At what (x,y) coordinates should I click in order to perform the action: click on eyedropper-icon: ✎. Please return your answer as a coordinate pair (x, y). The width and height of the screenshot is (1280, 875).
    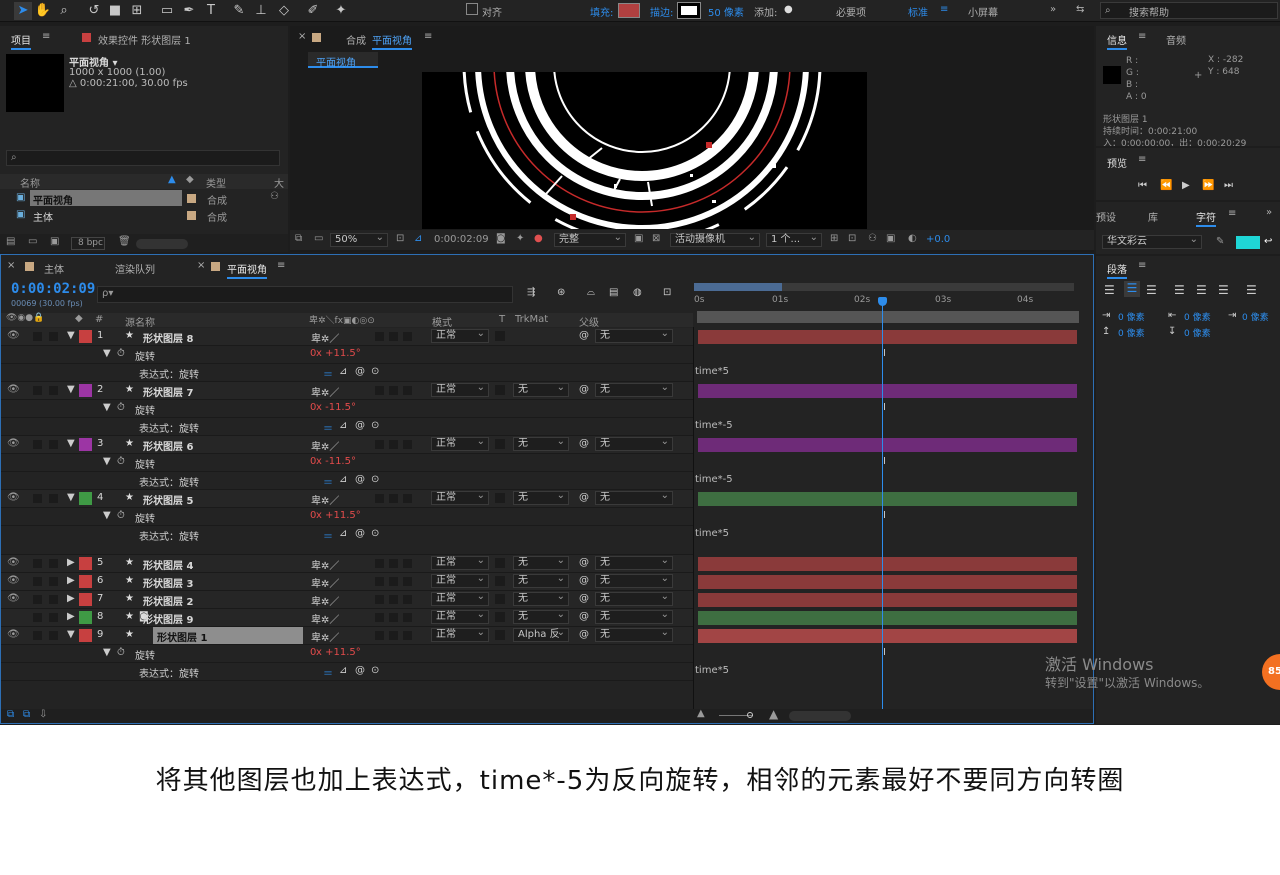
    Looking at the image, I should click on (1220, 241).